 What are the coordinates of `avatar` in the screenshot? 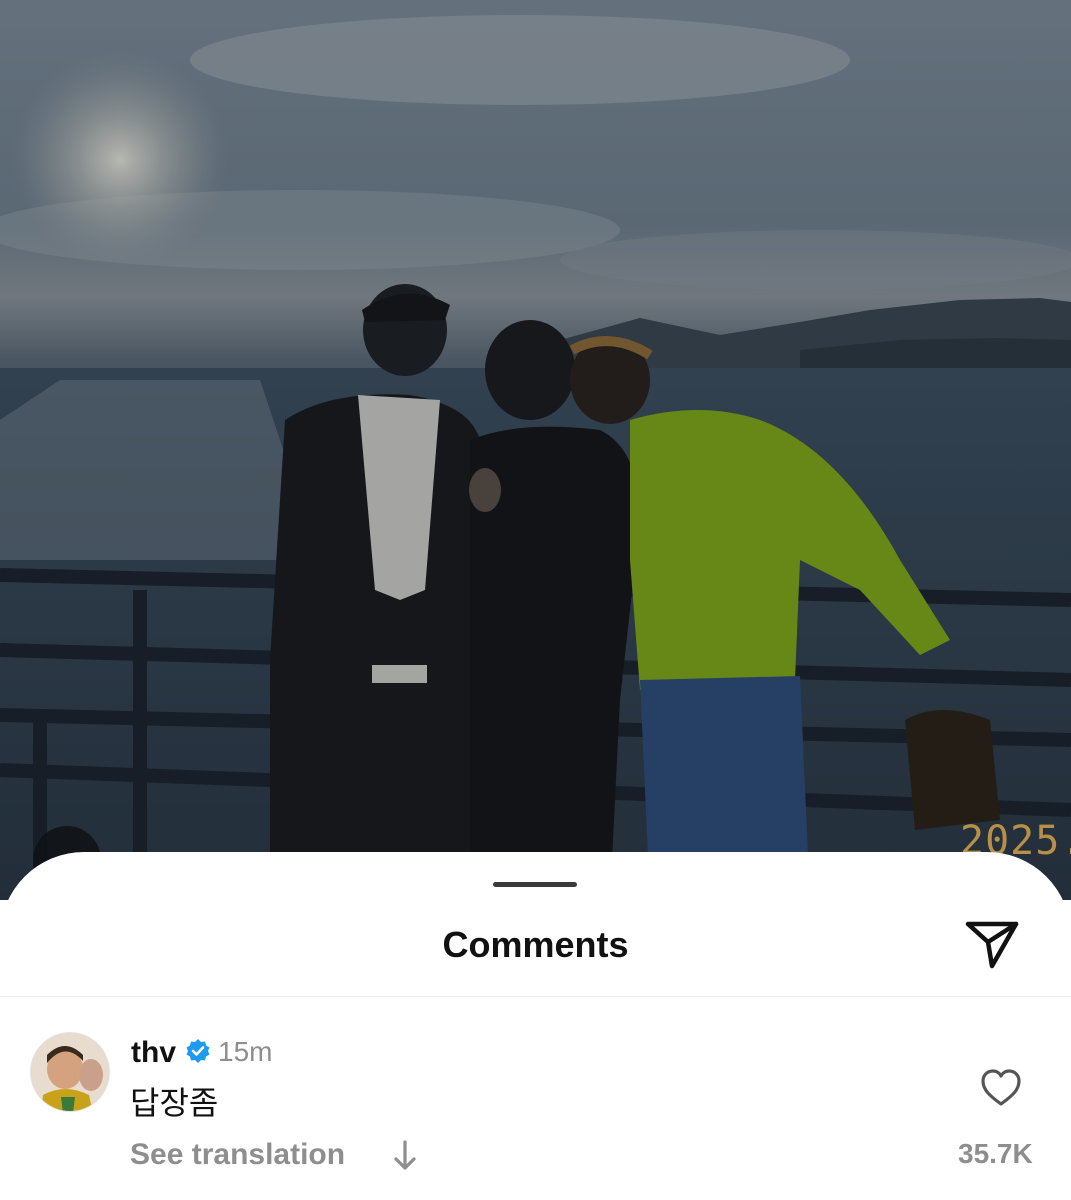 It's located at (70, 1072).